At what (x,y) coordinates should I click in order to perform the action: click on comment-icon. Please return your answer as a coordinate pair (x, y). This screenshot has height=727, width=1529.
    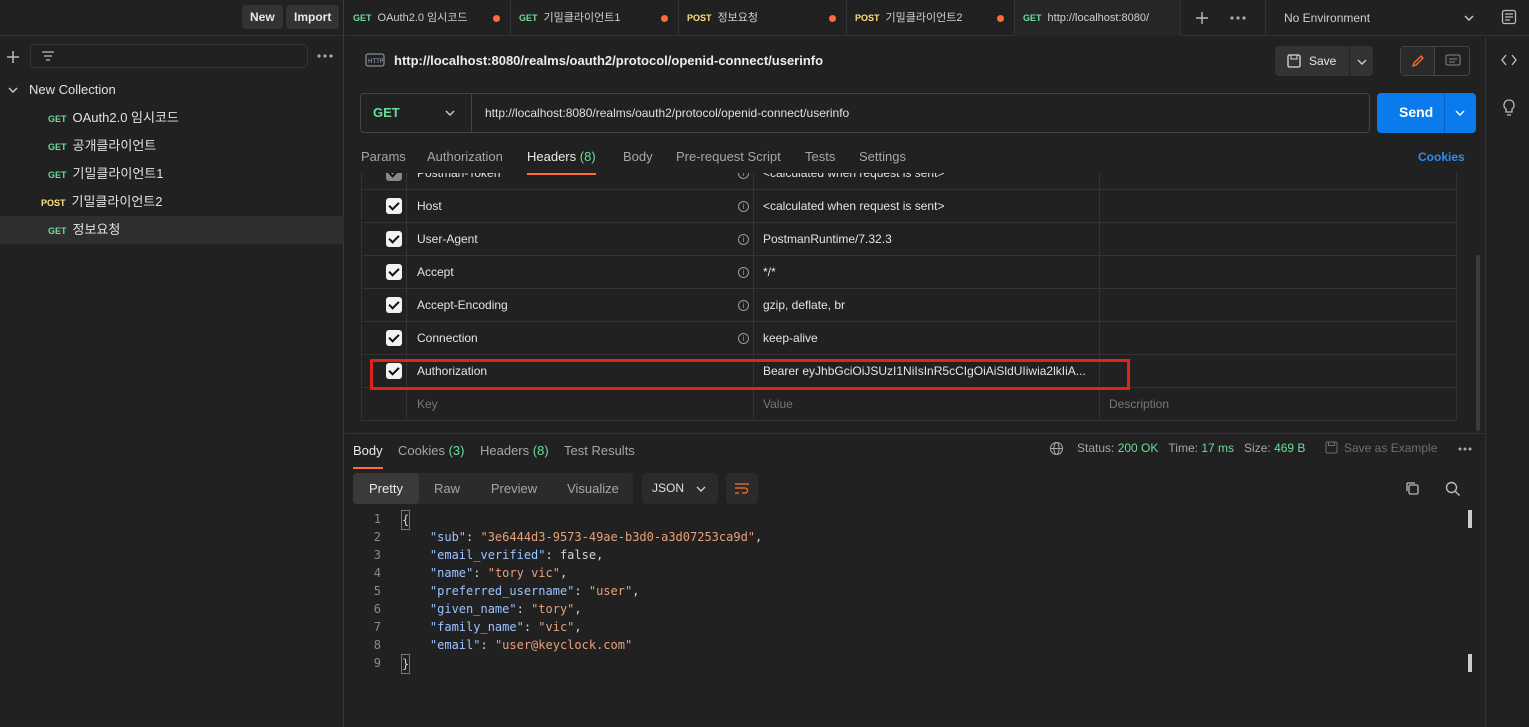
    Looking at the image, I should click on (1453, 61).